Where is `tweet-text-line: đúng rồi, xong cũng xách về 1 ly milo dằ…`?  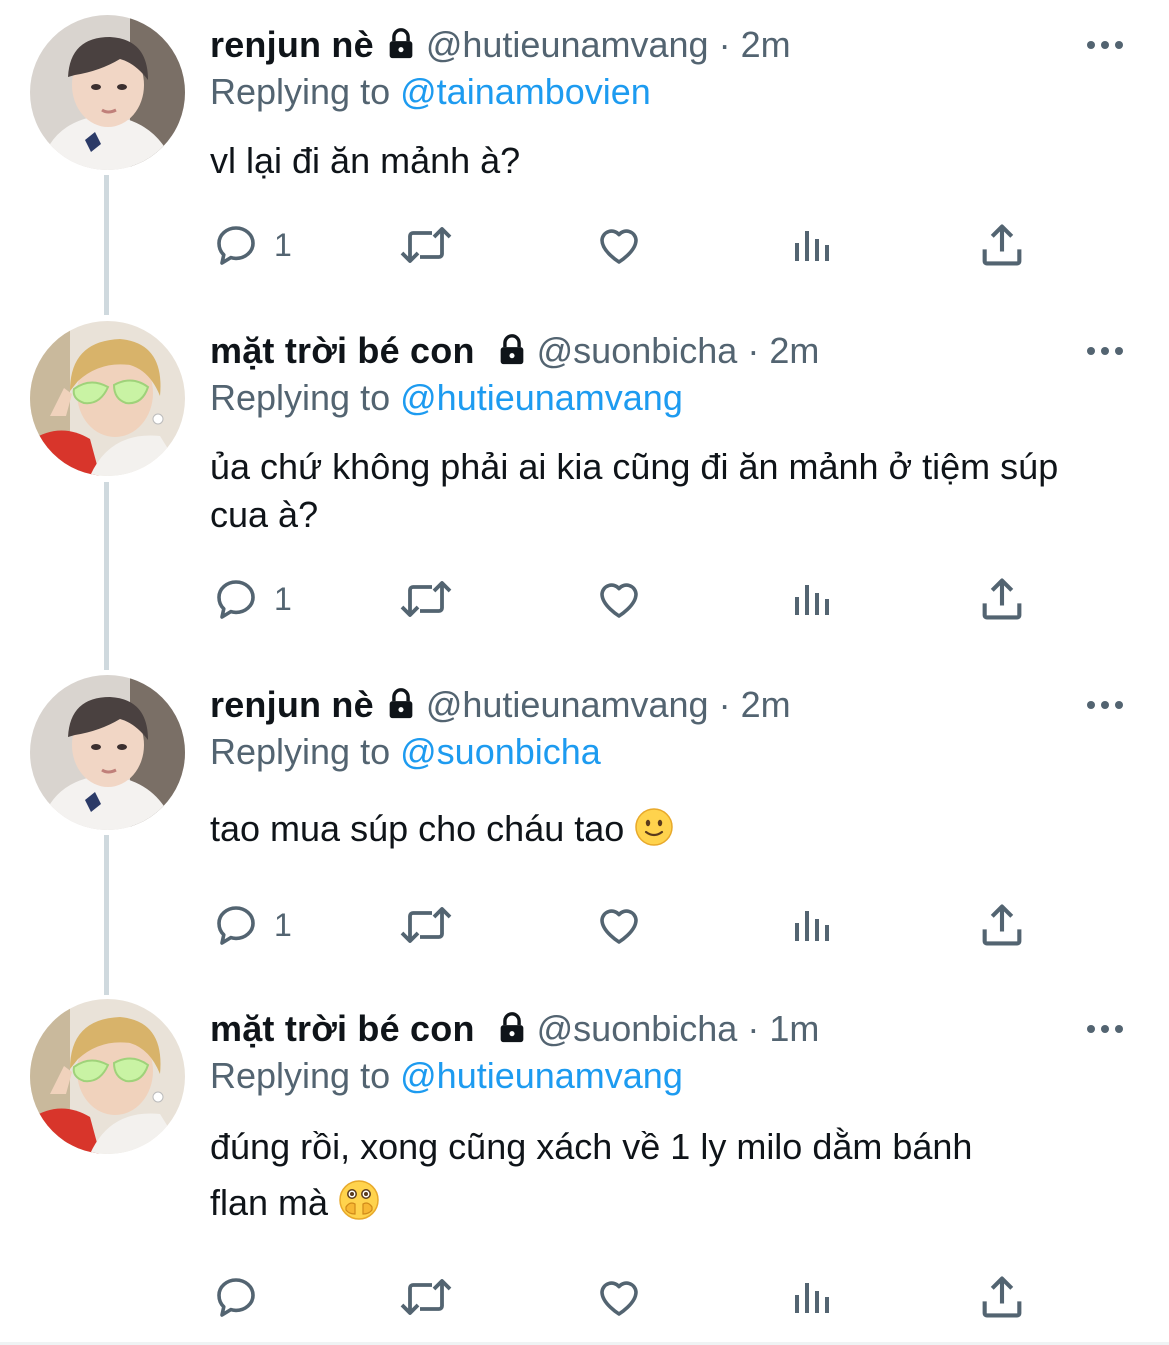
tweet-text-line: đúng rồi, xong cũng xách về 1 ly milo dằ… is located at coordinates (591, 1146).